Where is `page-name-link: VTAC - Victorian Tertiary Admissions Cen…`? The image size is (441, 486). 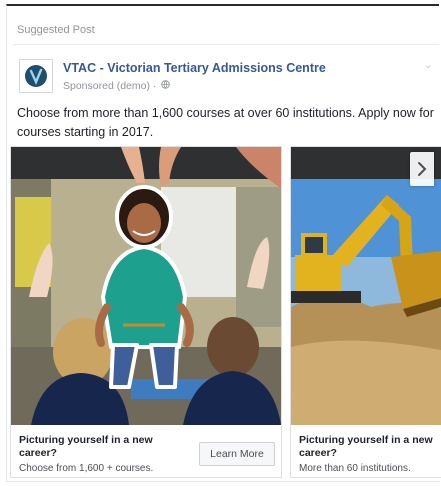
page-name-link: VTAC - Victorian Tertiary Admissions Cen… is located at coordinates (194, 68).